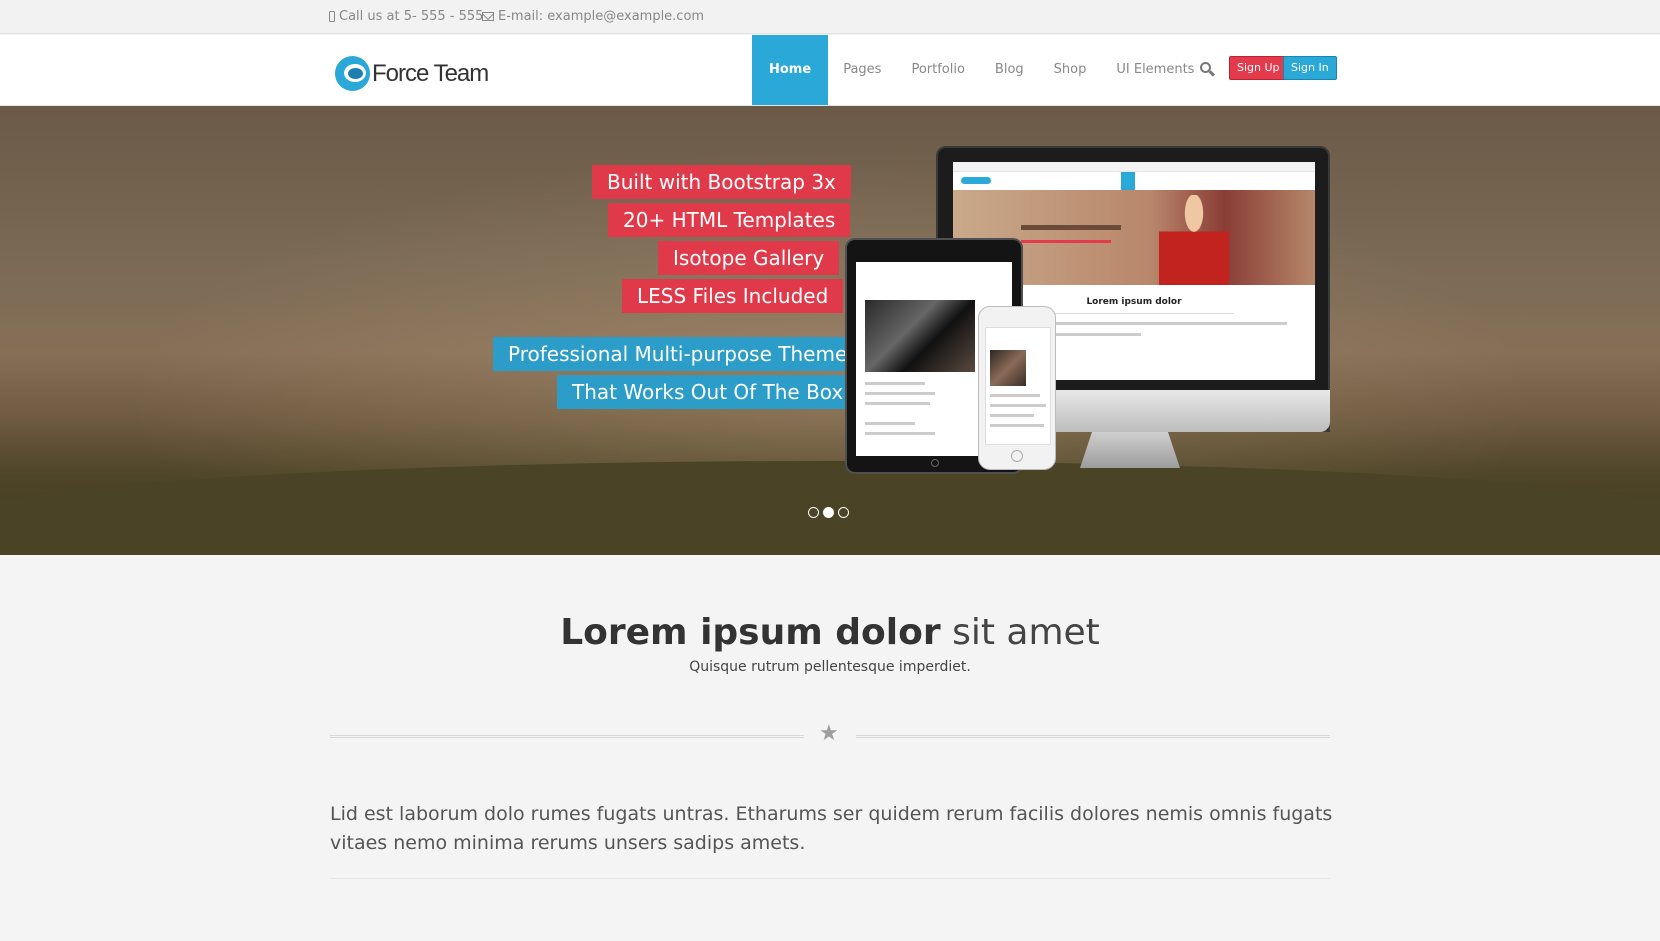 The image size is (1660, 941). What do you see at coordinates (601, 16) in the screenshot?
I see `email-text: E-mail: example@example.com` at bounding box center [601, 16].